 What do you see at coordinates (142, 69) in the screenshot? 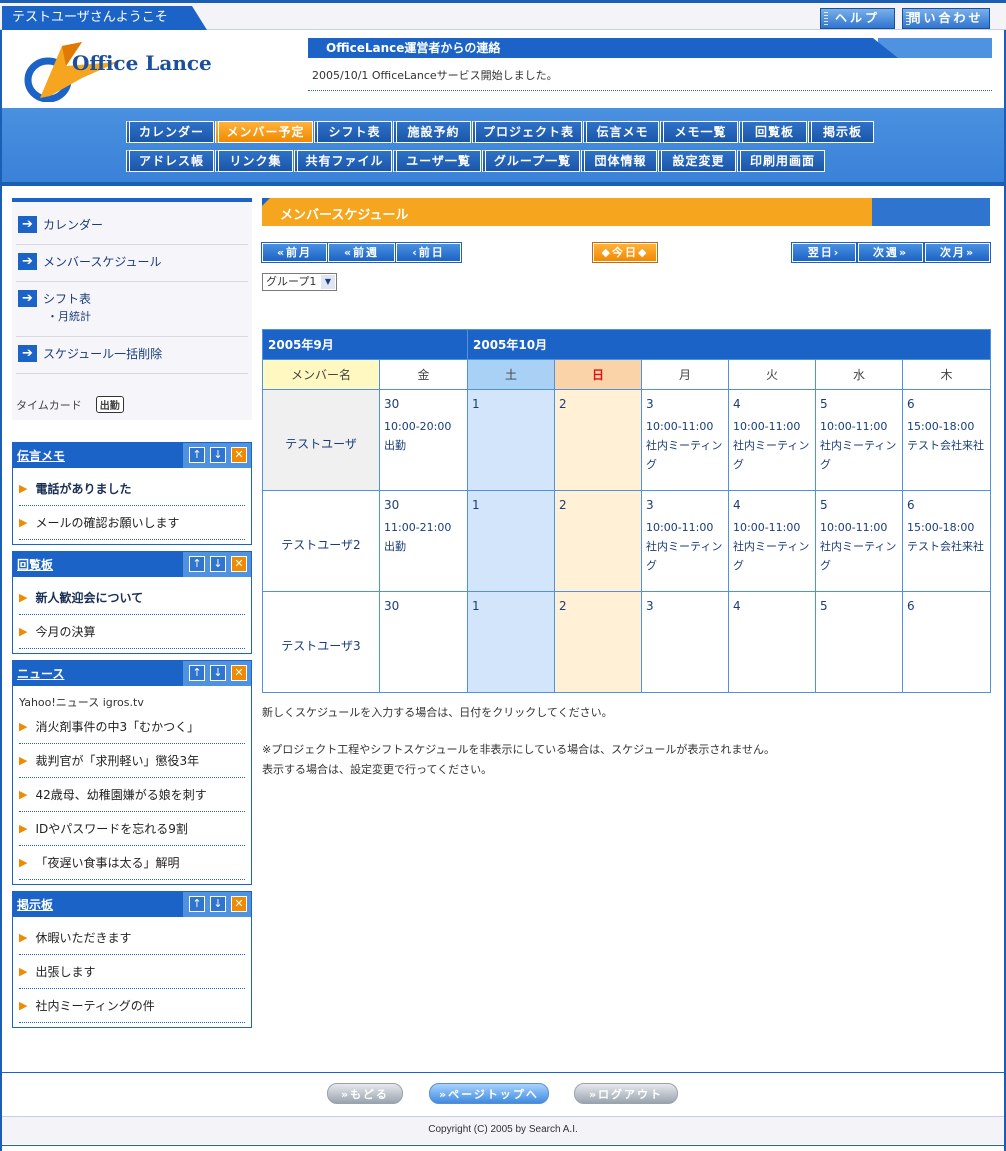
I see `office-lance-logo: Office Lance` at bounding box center [142, 69].